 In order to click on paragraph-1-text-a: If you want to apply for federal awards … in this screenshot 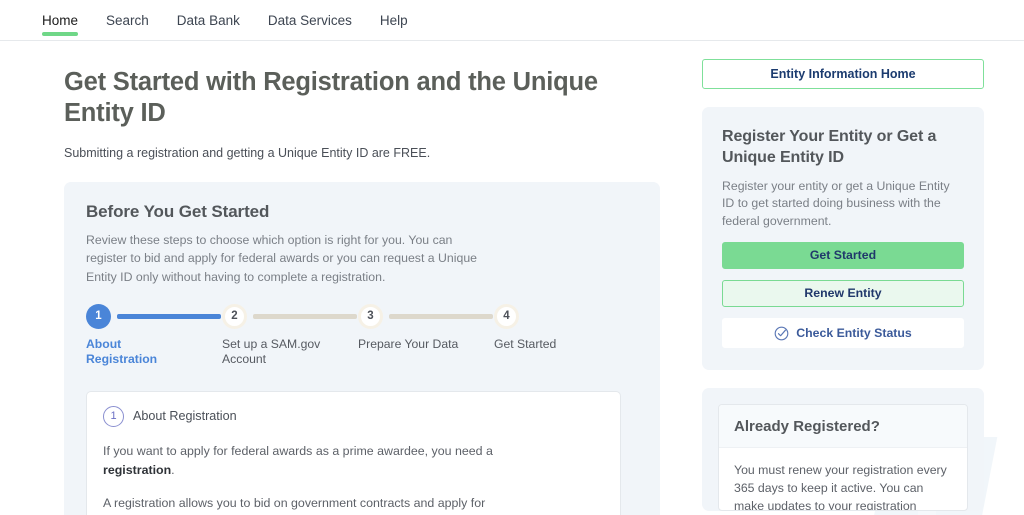, I will do `click(298, 450)`.